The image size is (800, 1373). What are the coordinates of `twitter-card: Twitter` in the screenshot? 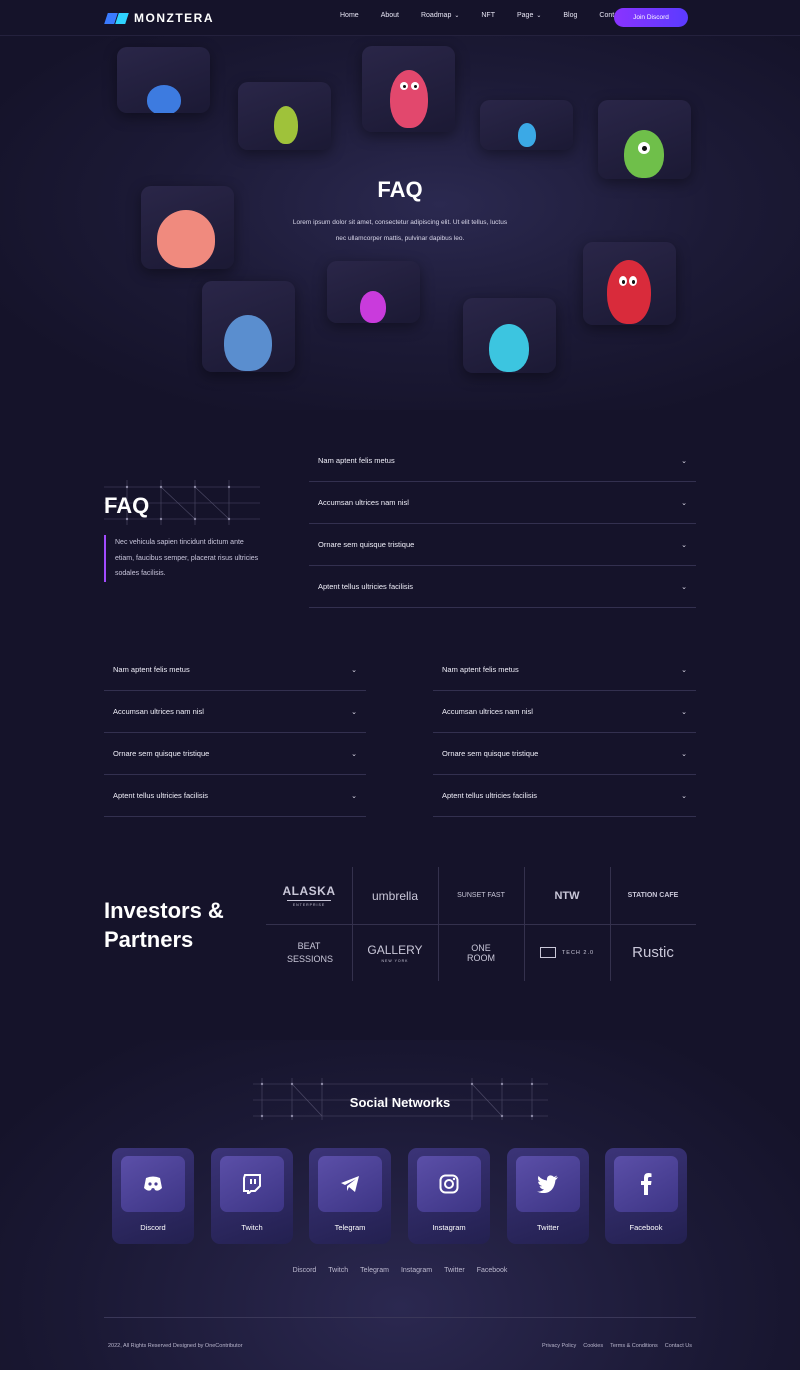 It's located at (548, 1196).